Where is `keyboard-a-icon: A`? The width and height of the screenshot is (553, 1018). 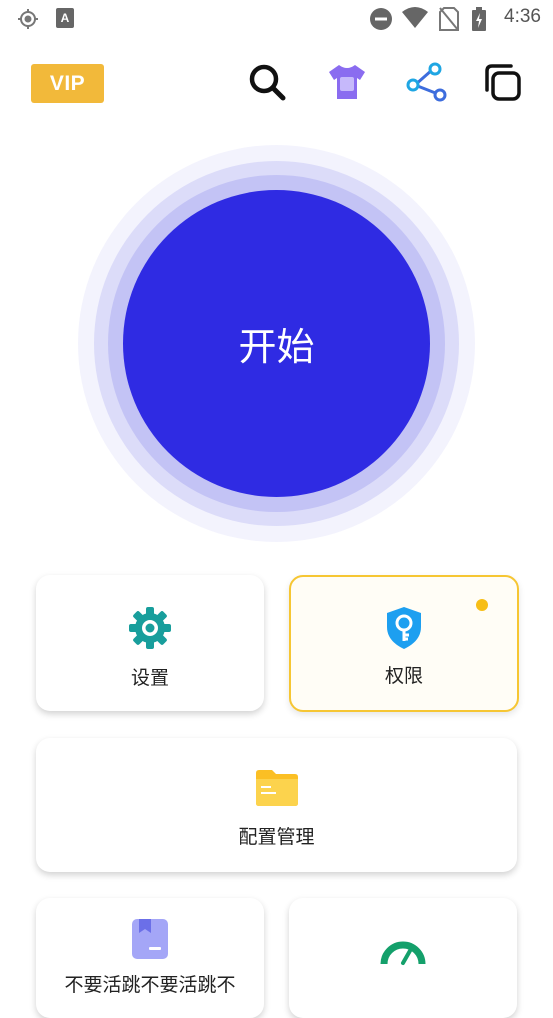 keyboard-a-icon: A is located at coordinates (65, 20).